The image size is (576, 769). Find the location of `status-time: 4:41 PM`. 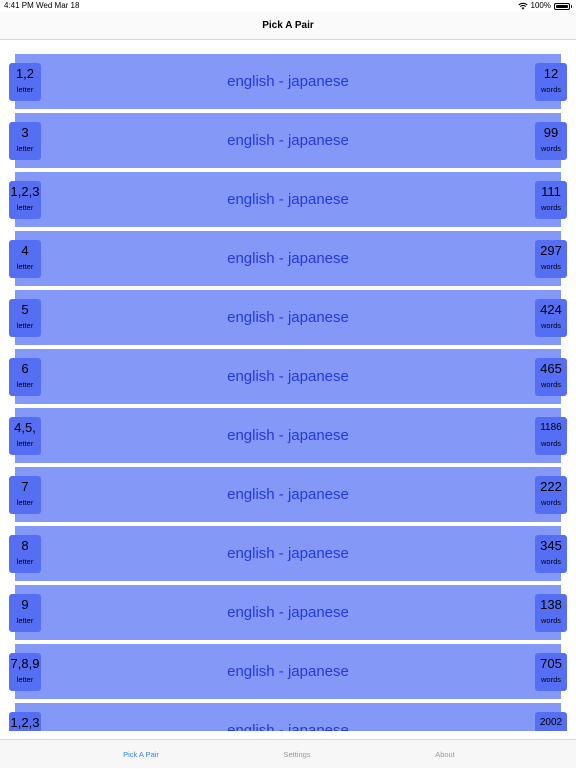

status-time: 4:41 PM is located at coordinates (19, 5).